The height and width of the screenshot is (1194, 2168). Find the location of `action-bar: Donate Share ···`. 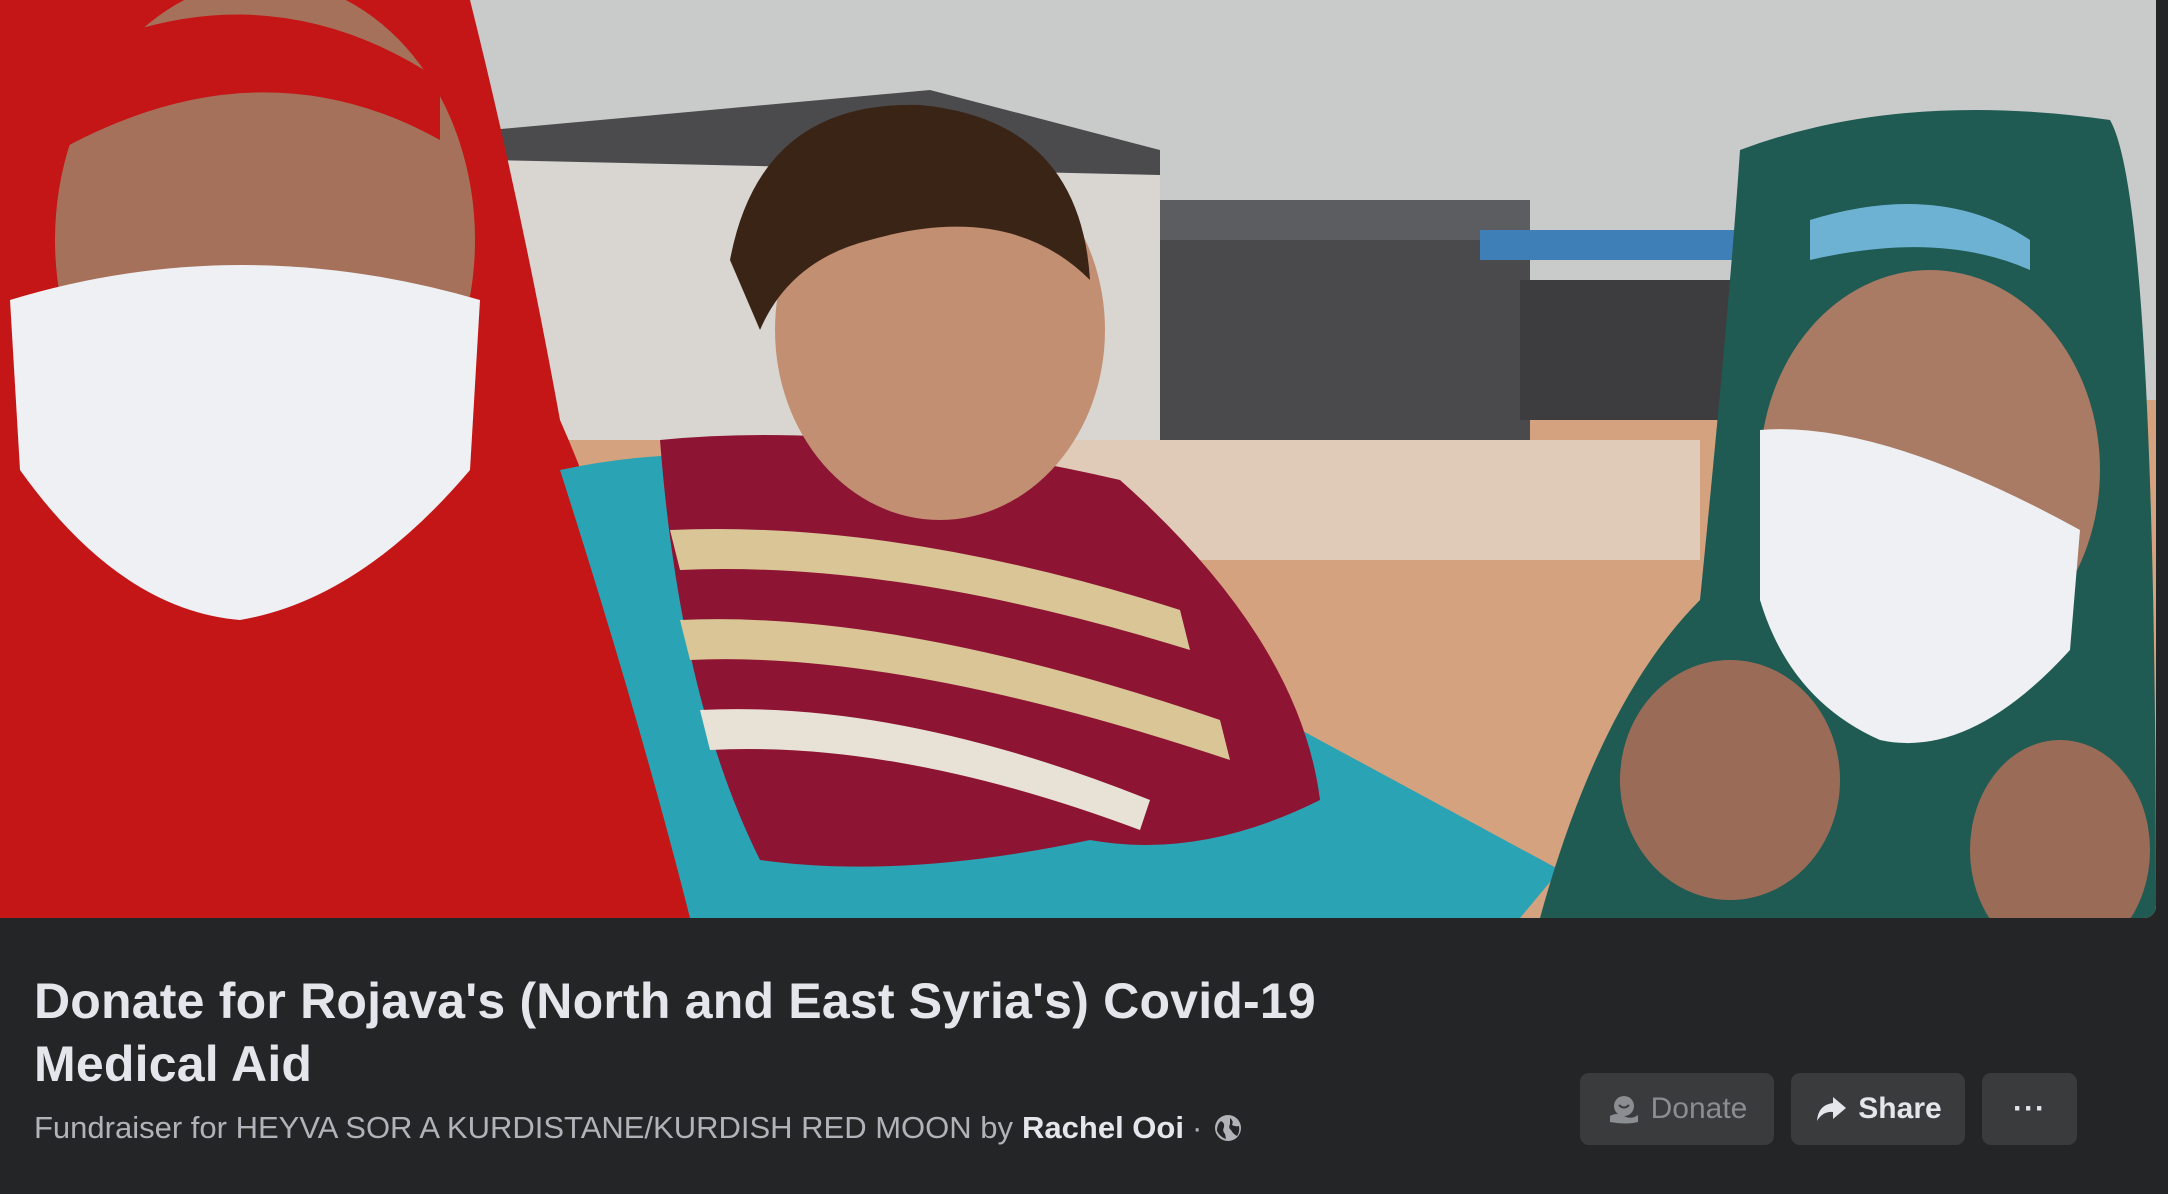

action-bar: Donate Share ··· is located at coordinates (1828, 1109).